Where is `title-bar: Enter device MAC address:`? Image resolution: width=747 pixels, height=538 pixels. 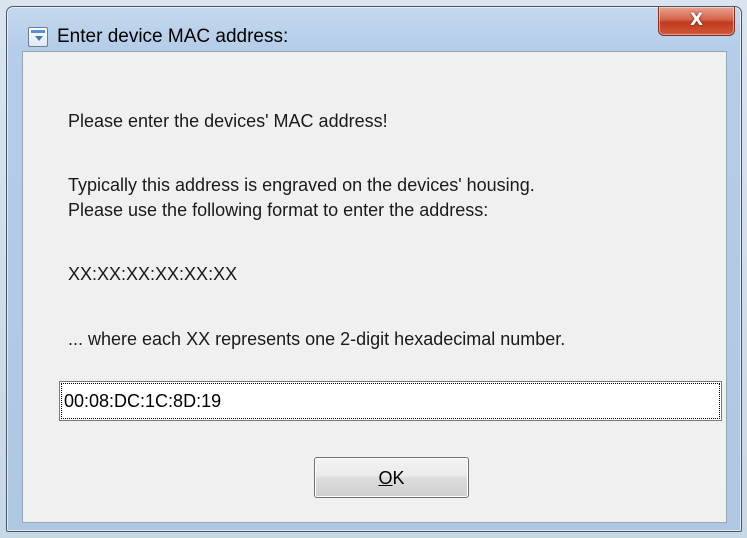 title-bar: Enter device MAC address: is located at coordinates (374, 27).